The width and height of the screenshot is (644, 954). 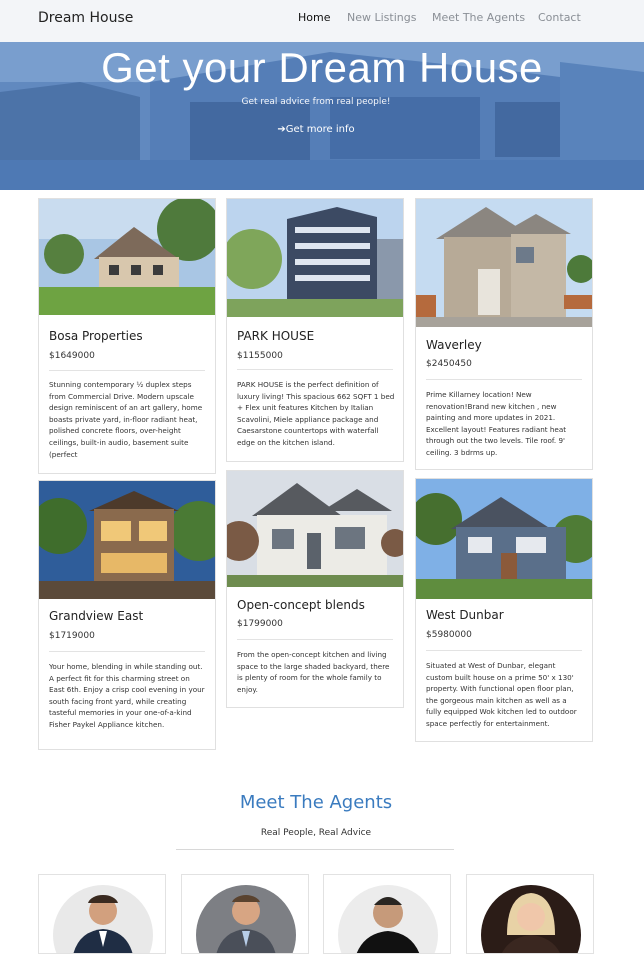 I want to click on nav-link-meet-the-agents: Meet The Agents, so click(x=478, y=17).